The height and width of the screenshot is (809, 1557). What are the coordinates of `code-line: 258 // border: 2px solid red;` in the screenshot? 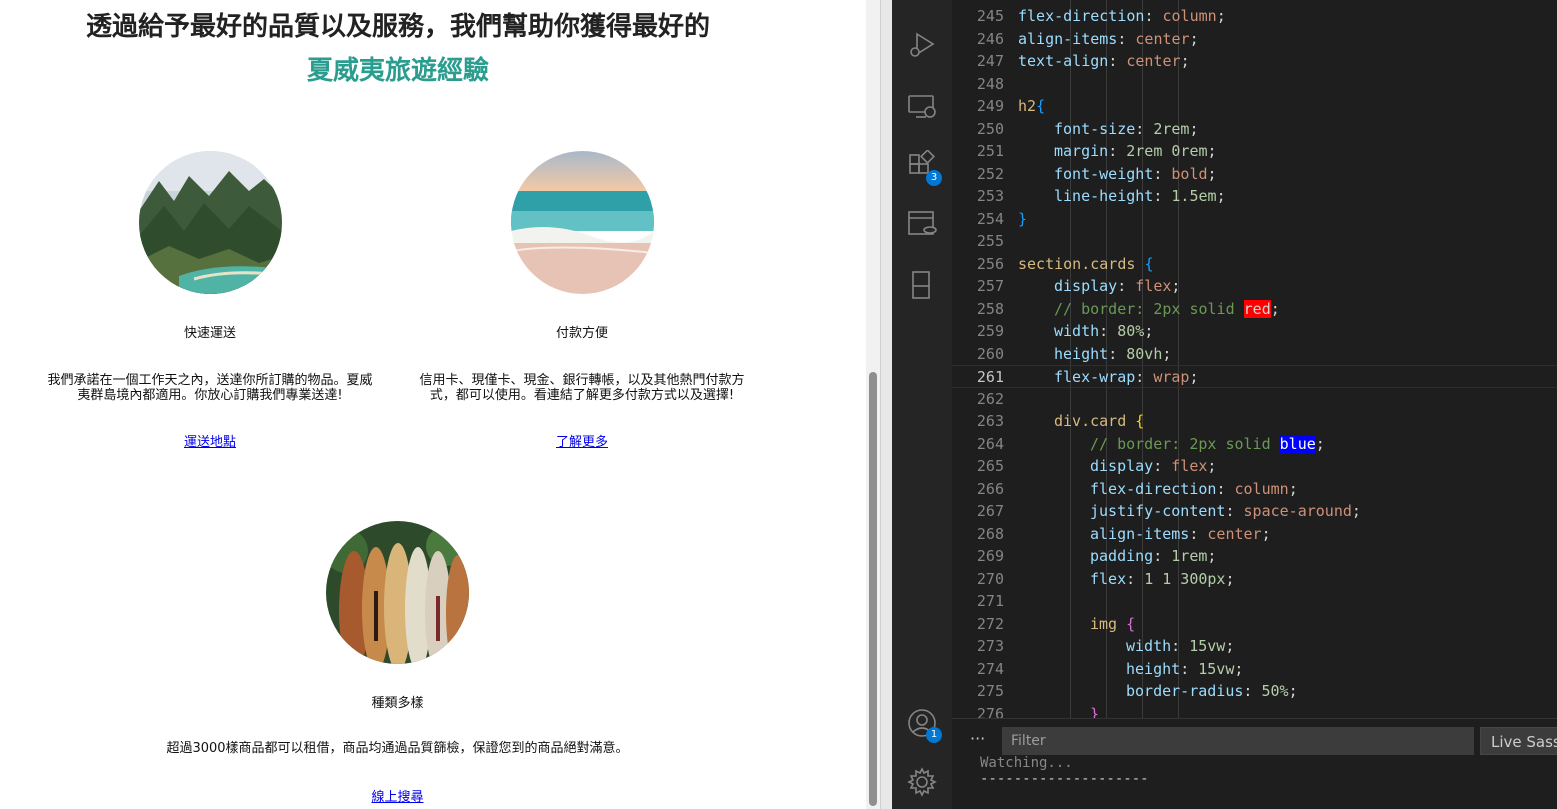 It's located at (1254, 309).